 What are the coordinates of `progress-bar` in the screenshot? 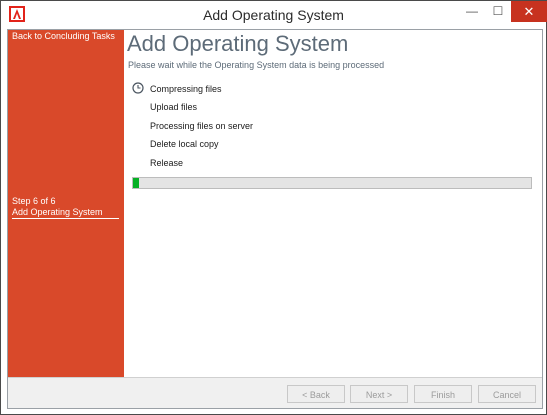 It's located at (332, 183).